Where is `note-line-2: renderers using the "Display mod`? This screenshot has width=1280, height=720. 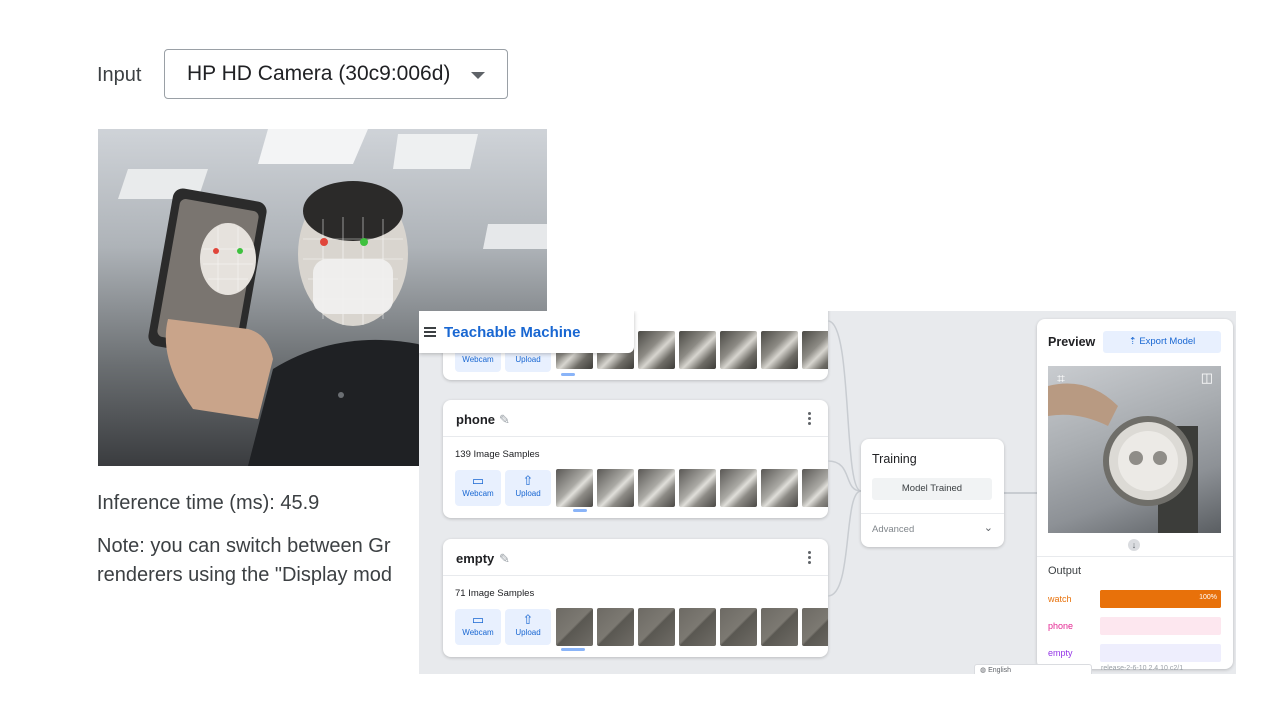
note-line-2: renderers using the "Display mod is located at coordinates (245, 575).